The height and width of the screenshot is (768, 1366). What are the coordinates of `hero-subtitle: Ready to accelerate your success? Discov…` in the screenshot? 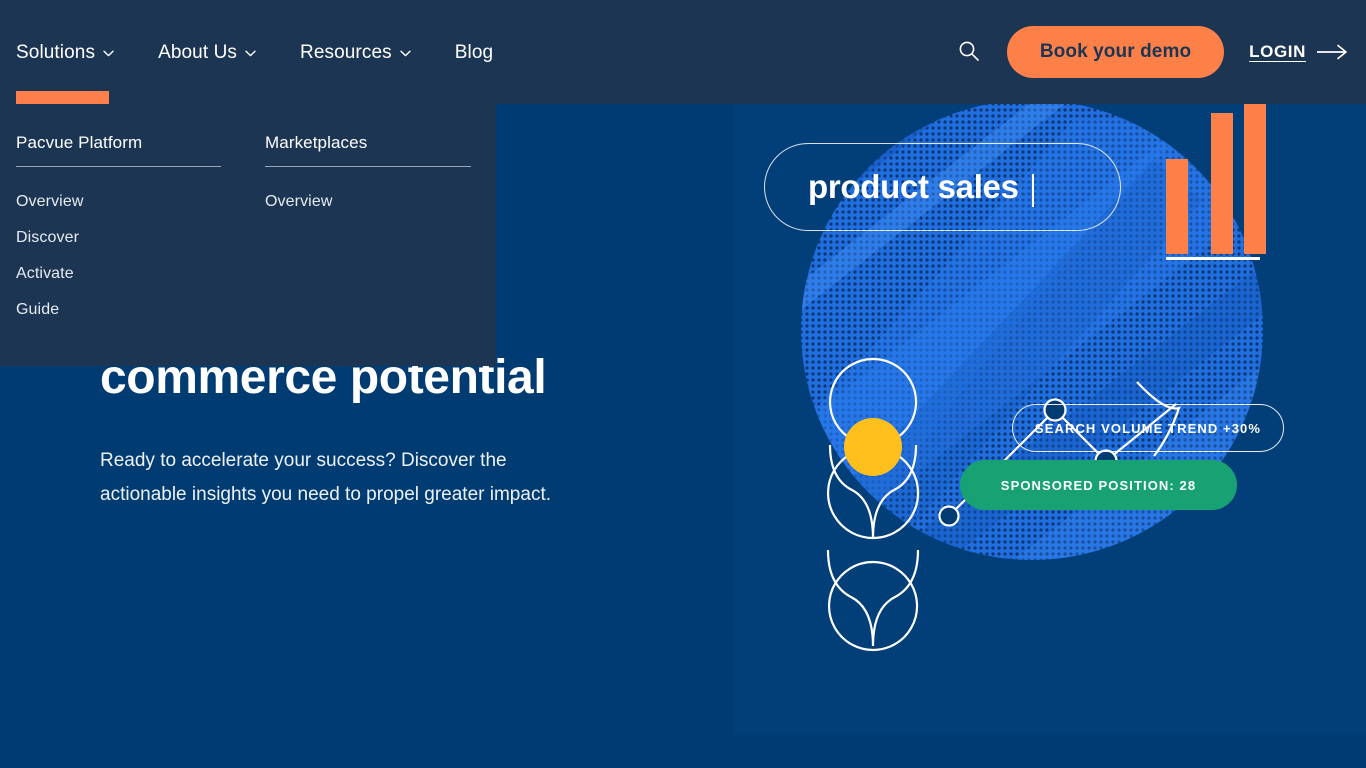 It's located at (325, 477).